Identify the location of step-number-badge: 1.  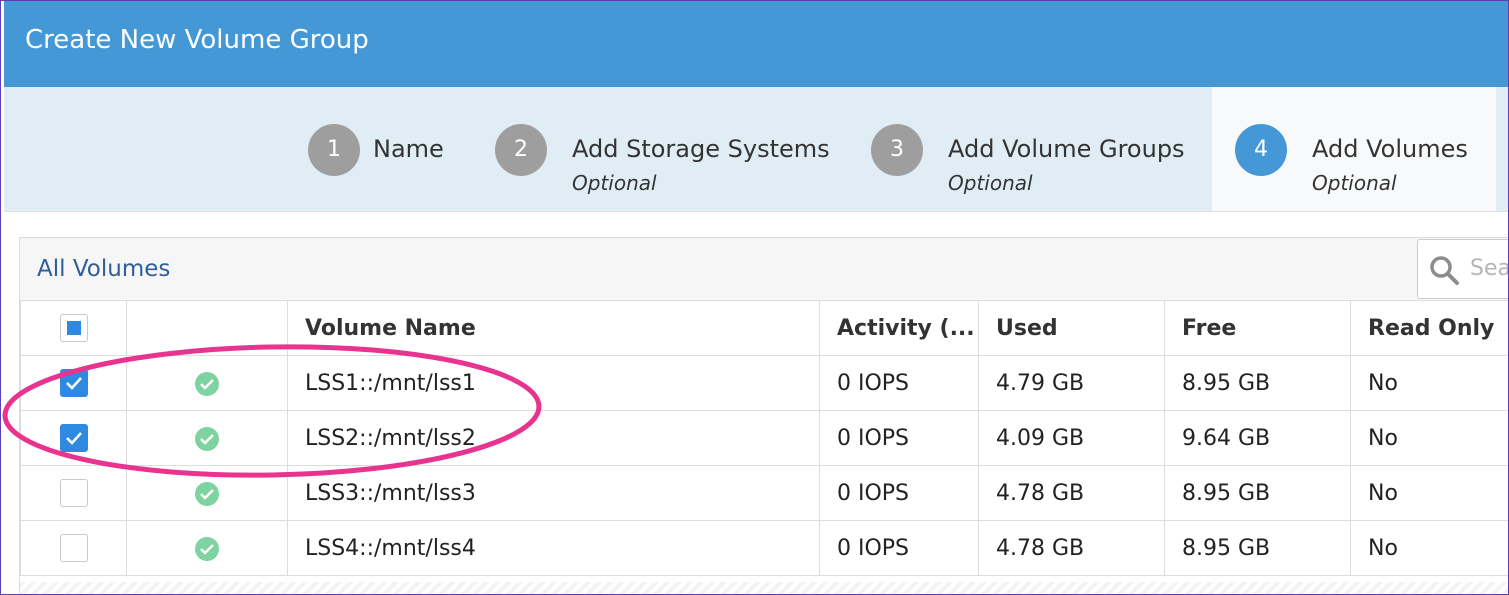
(334, 150).